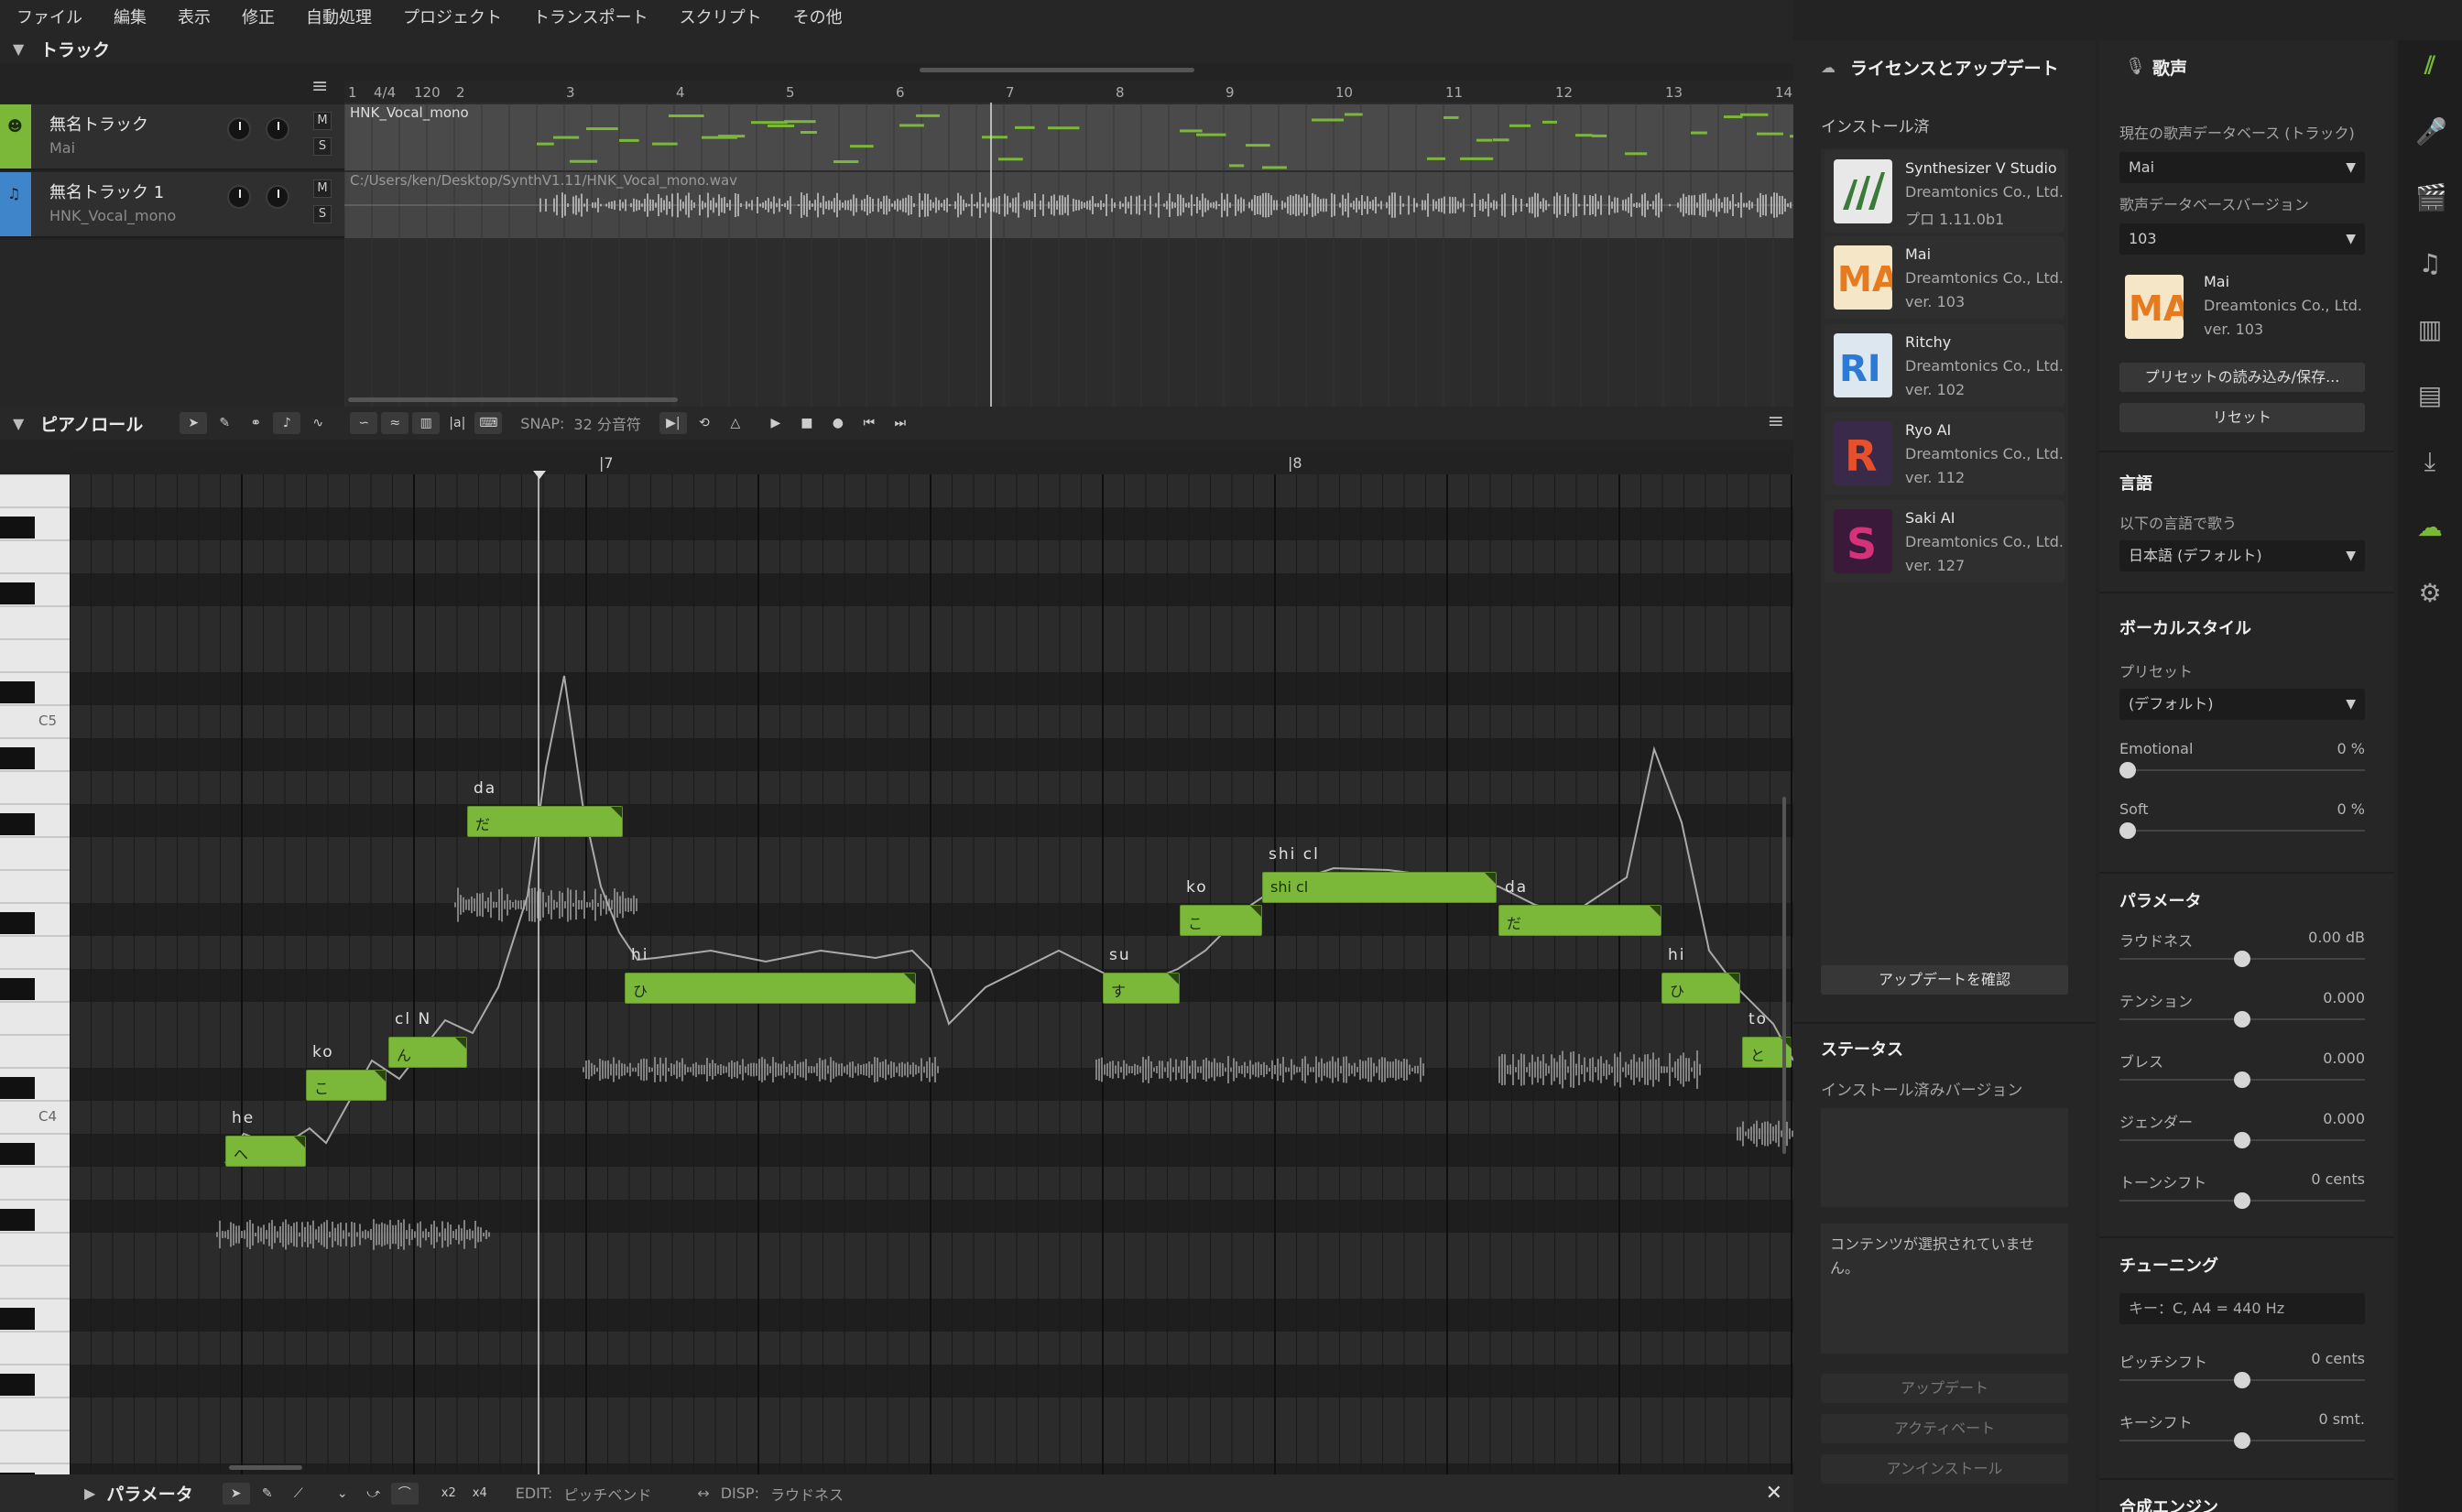  I want to click on note: ko こ, so click(346, 1072).